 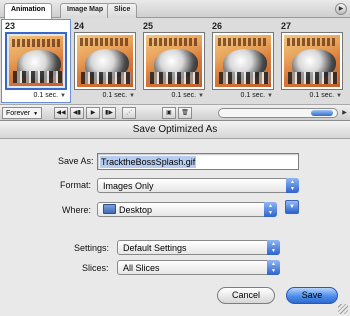 What do you see at coordinates (187, 209) in the screenshot?
I see `where-select: Desktop ▲ ▼` at bounding box center [187, 209].